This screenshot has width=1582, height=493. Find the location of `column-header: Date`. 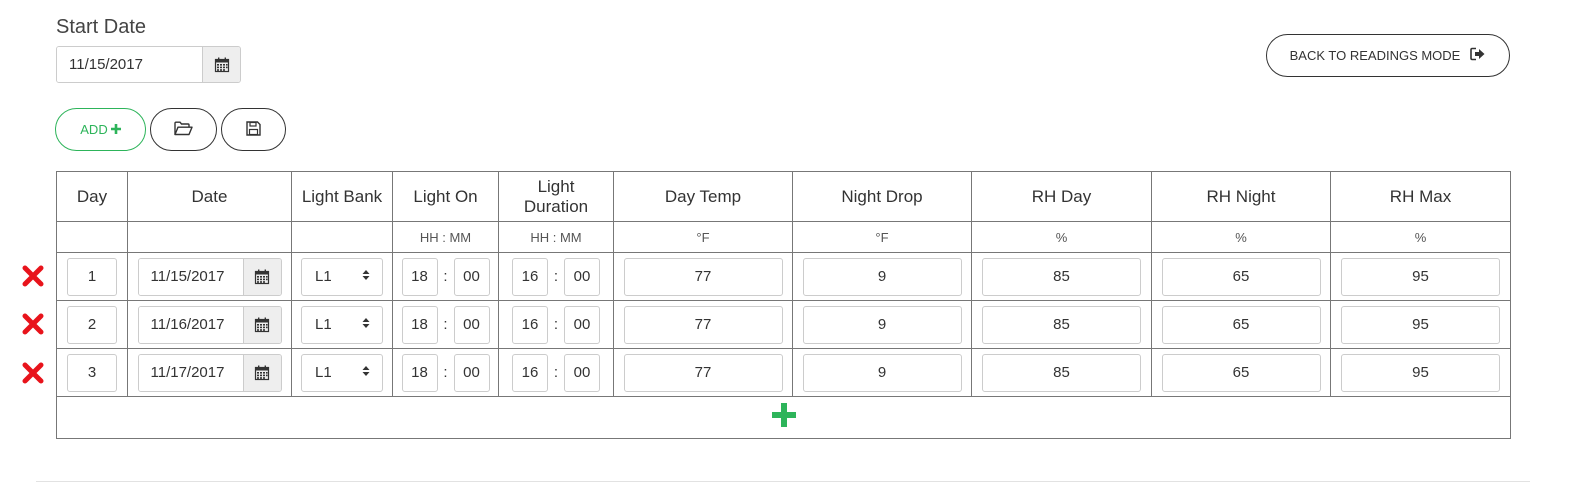

column-header: Date is located at coordinates (209, 196).